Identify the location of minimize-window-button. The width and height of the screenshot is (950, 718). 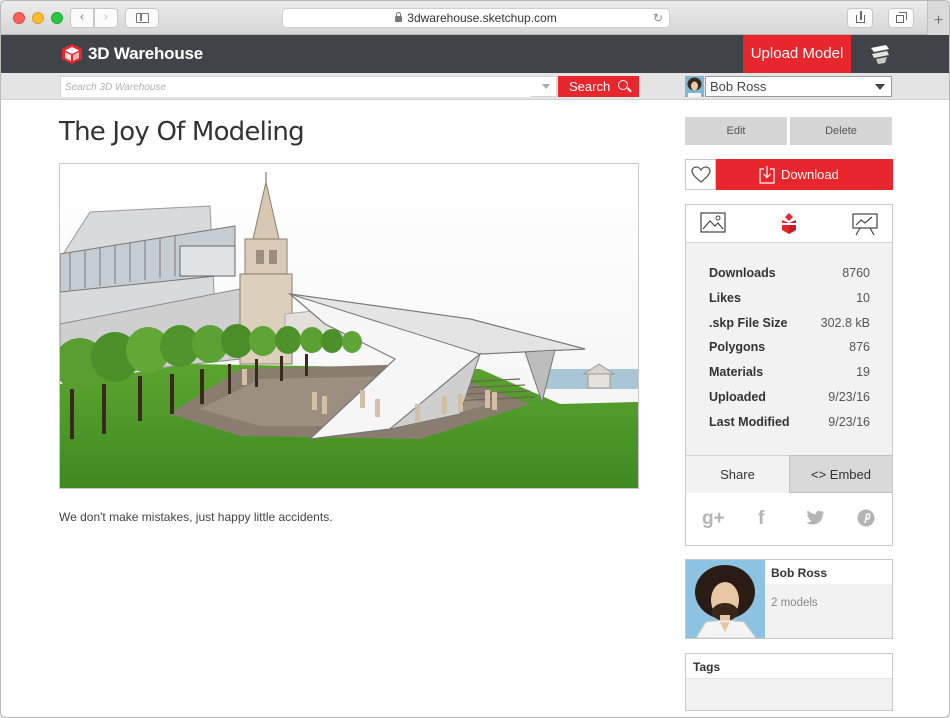
(38, 18).